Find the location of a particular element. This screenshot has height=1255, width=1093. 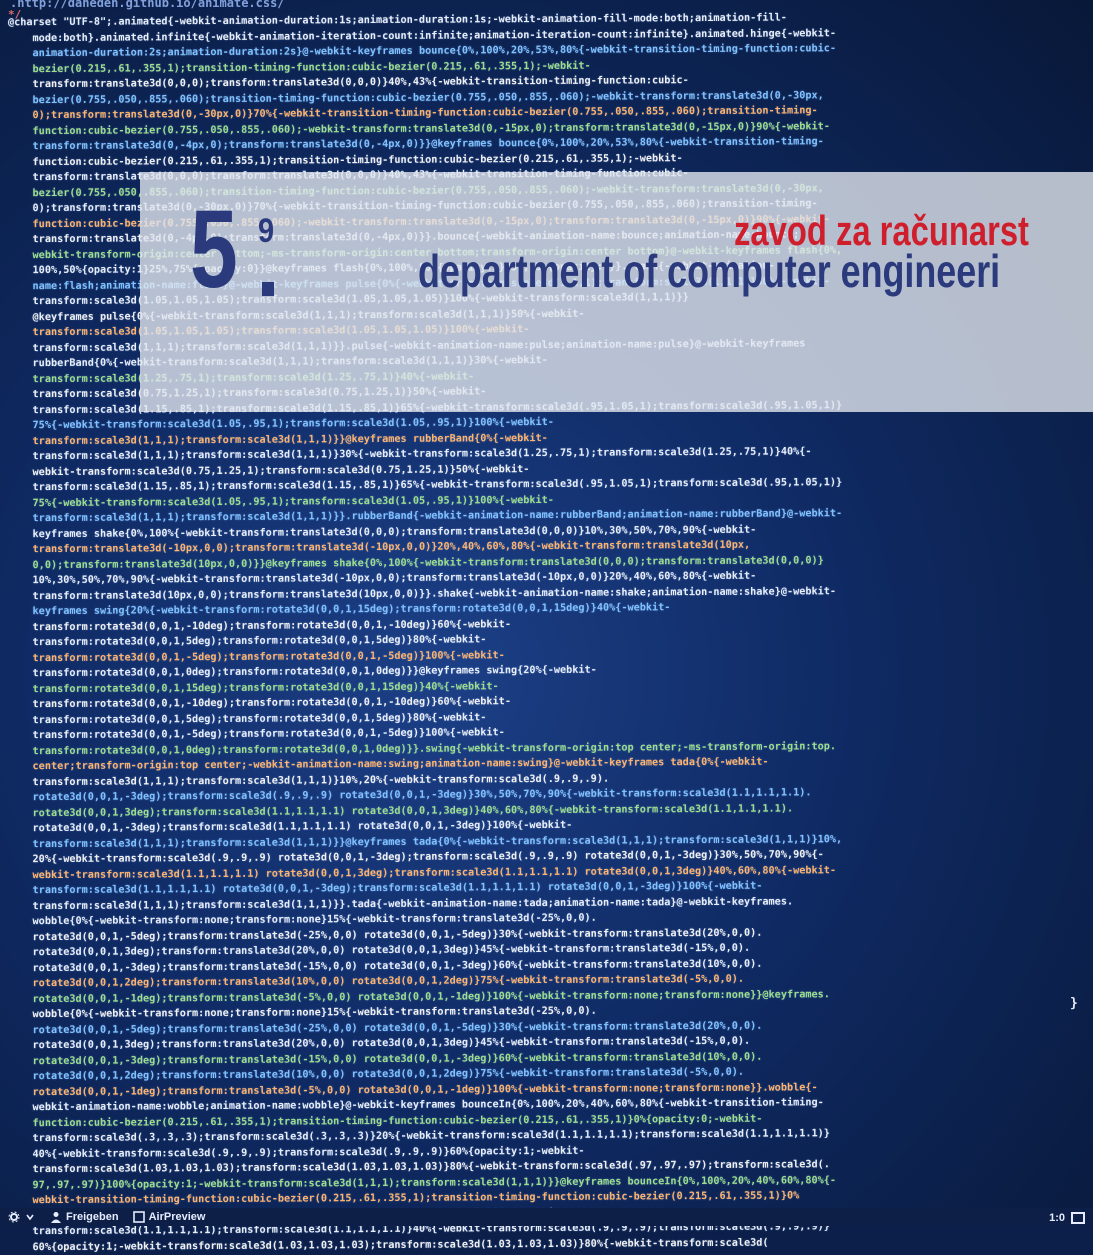

gear-icon is located at coordinates (14, 1217).